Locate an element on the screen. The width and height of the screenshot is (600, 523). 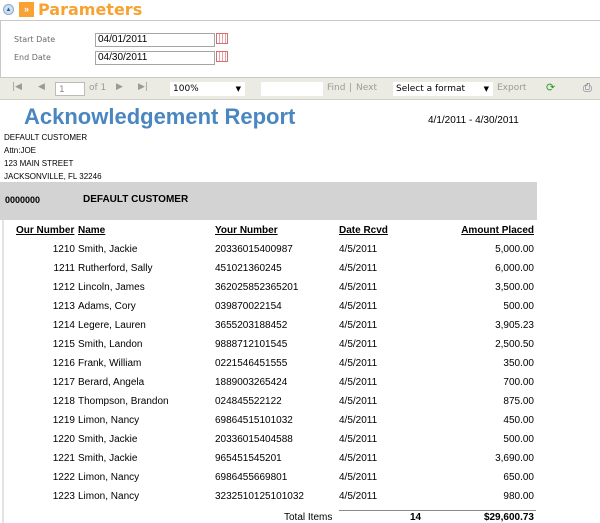
cell-name: Adams, Cory is located at coordinates (107, 306).